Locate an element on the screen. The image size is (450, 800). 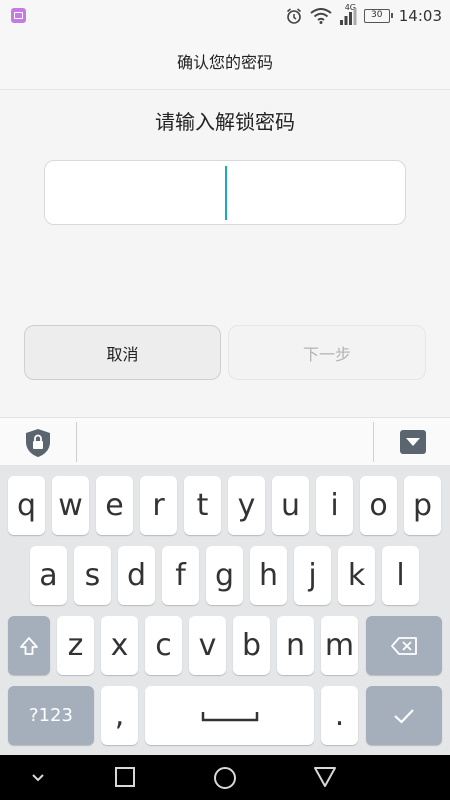
title-bar: 确认您的密码 is located at coordinates (225, 61).